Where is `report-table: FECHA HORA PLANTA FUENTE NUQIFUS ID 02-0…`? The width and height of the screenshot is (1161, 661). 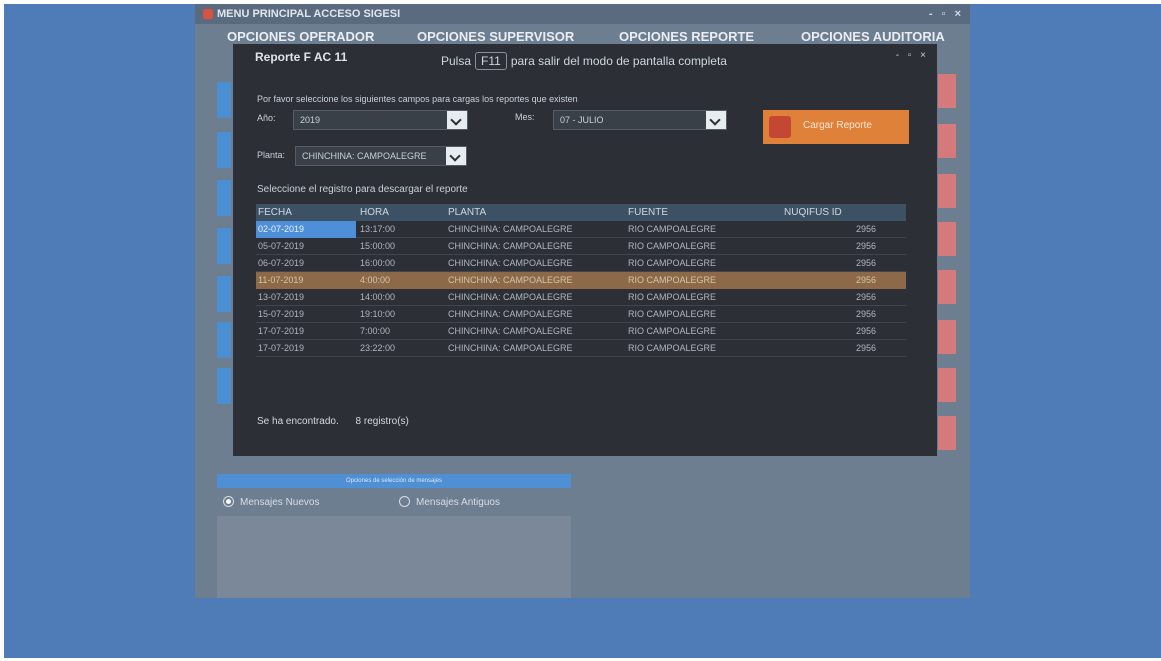 report-table: FECHA HORA PLANTA FUENTE NUQIFUS ID 02-0… is located at coordinates (581, 280).